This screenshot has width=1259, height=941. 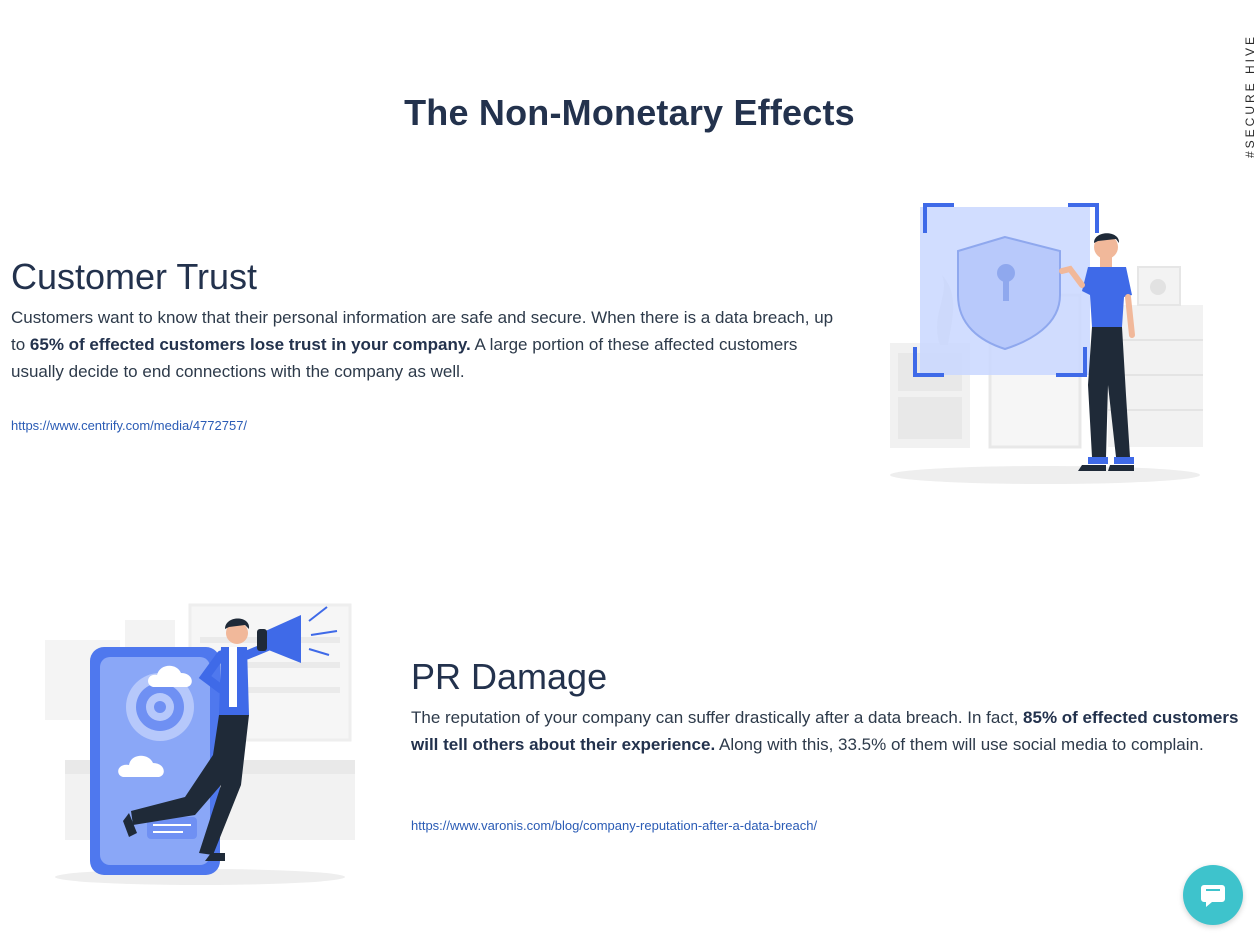 What do you see at coordinates (509, 676) in the screenshot?
I see `pr-damage-heading: PR Damage` at bounding box center [509, 676].